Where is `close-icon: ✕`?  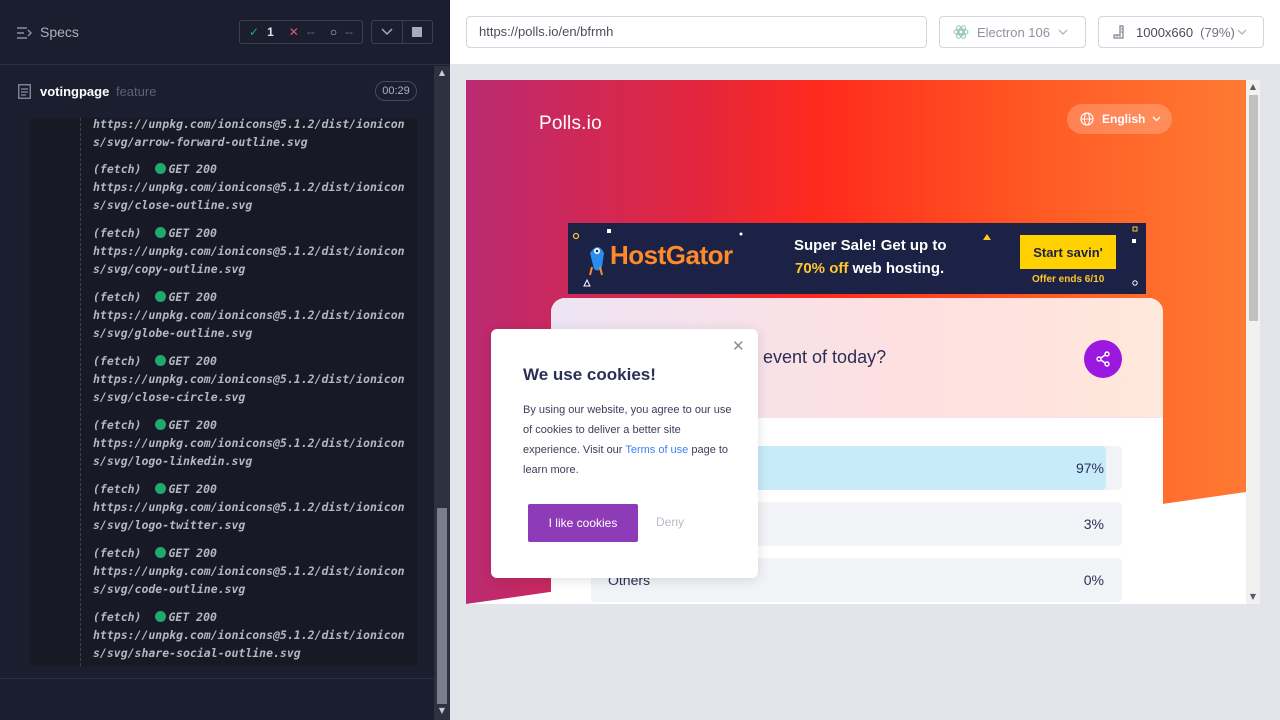
close-icon: ✕ is located at coordinates (738, 346).